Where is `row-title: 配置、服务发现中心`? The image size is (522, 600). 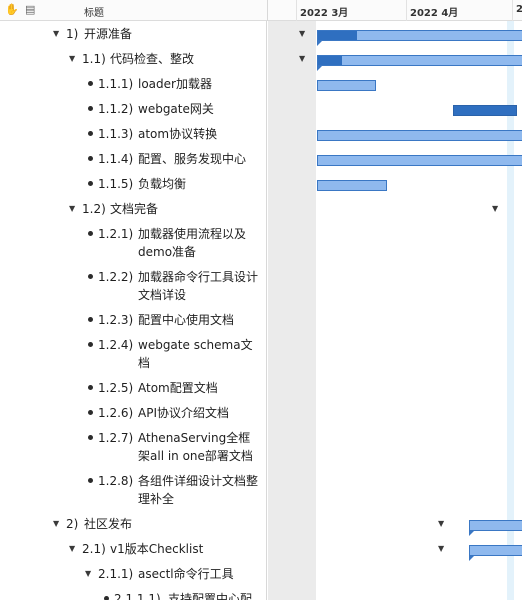
row-title: 配置、服务发现中心 is located at coordinates (198, 159).